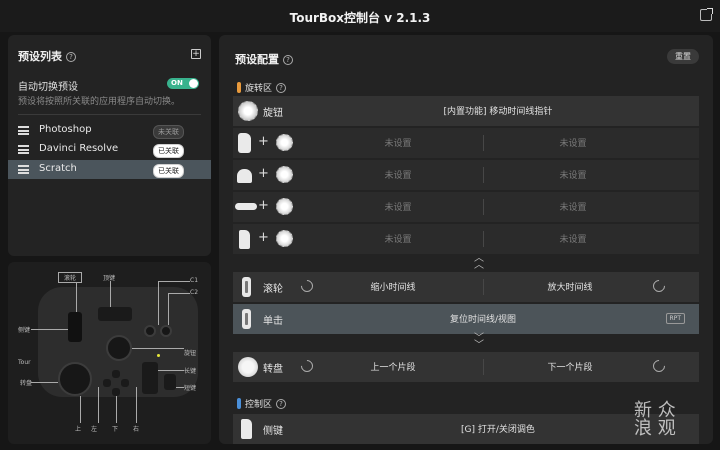  What do you see at coordinates (675, 318) in the screenshot?
I see `repeat-badge: RPT` at bounding box center [675, 318].